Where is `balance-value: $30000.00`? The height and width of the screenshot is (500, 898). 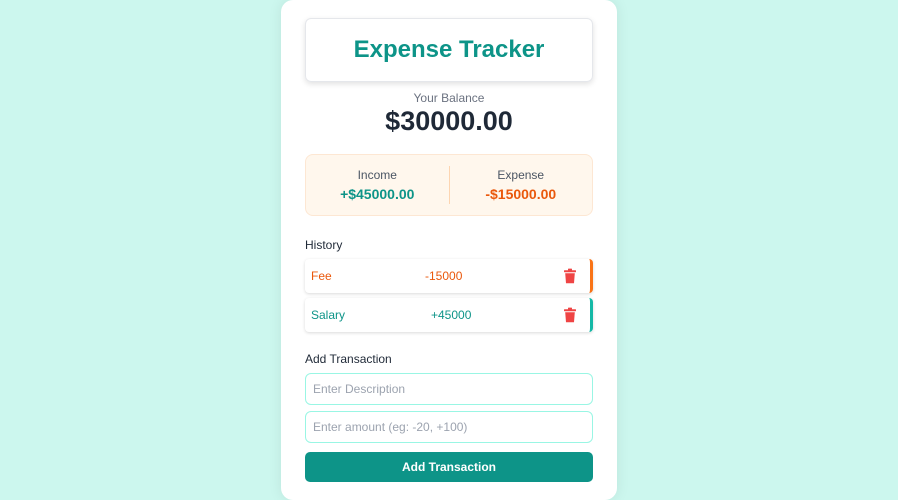 balance-value: $30000.00 is located at coordinates (449, 121).